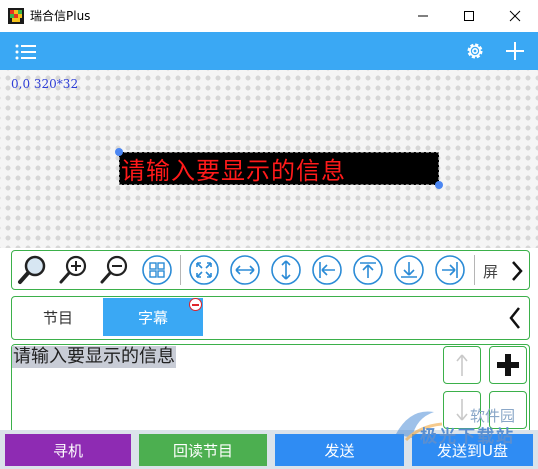  Describe the element at coordinates (467, 437) in the screenshot. I see `watermark-text: 极光下载站` at that location.